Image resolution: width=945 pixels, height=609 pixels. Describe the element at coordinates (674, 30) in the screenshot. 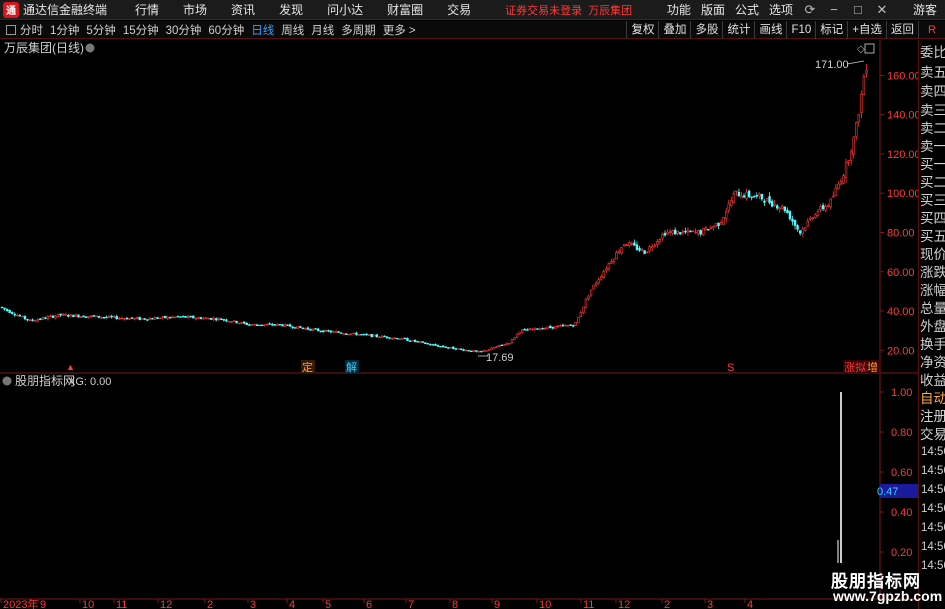

I see `overlay-button: 叠加` at that location.